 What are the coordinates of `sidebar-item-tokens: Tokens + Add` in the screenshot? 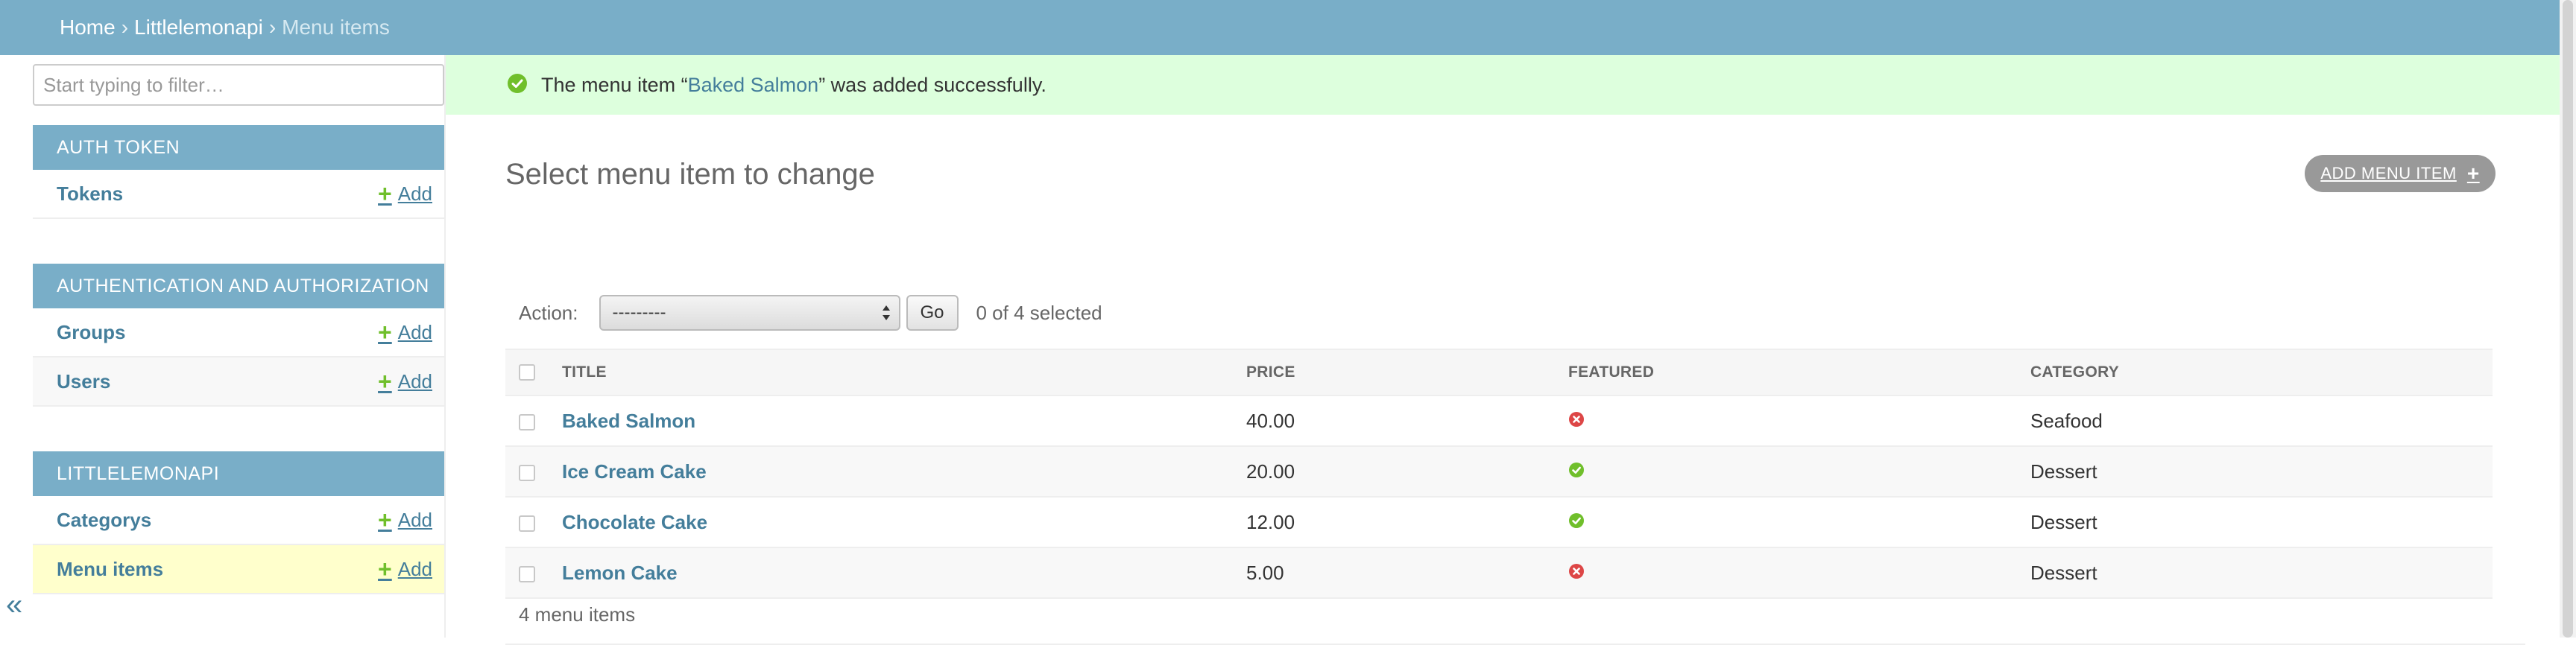 It's located at (238, 194).